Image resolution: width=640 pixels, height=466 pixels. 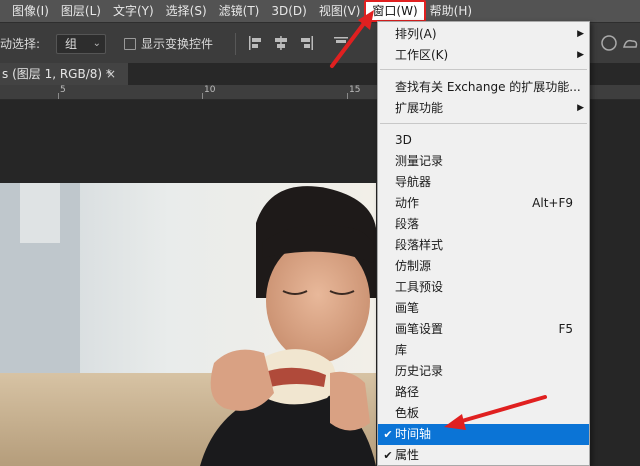 I want to click on auto-select-dropdown: 组 ⌄, so click(x=81, y=44).